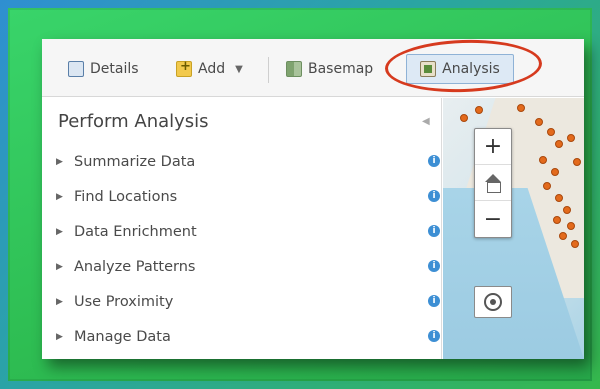 The height and width of the screenshot is (389, 600). What do you see at coordinates (268, 70) in the screenshot?
I see `toolbar-divider` at bounding box center [268, 70].